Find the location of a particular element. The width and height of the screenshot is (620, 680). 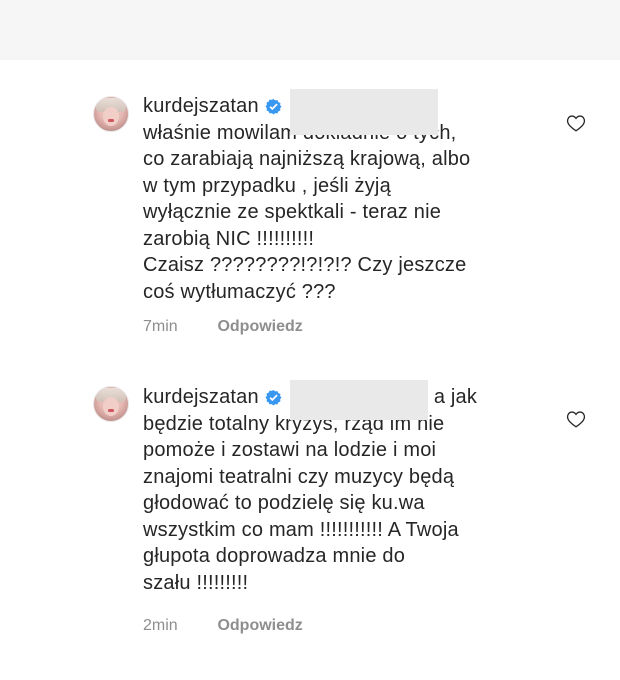

comment-line: pomoże i zostawi na lodzie i moi is located at coordinates (290, 450).